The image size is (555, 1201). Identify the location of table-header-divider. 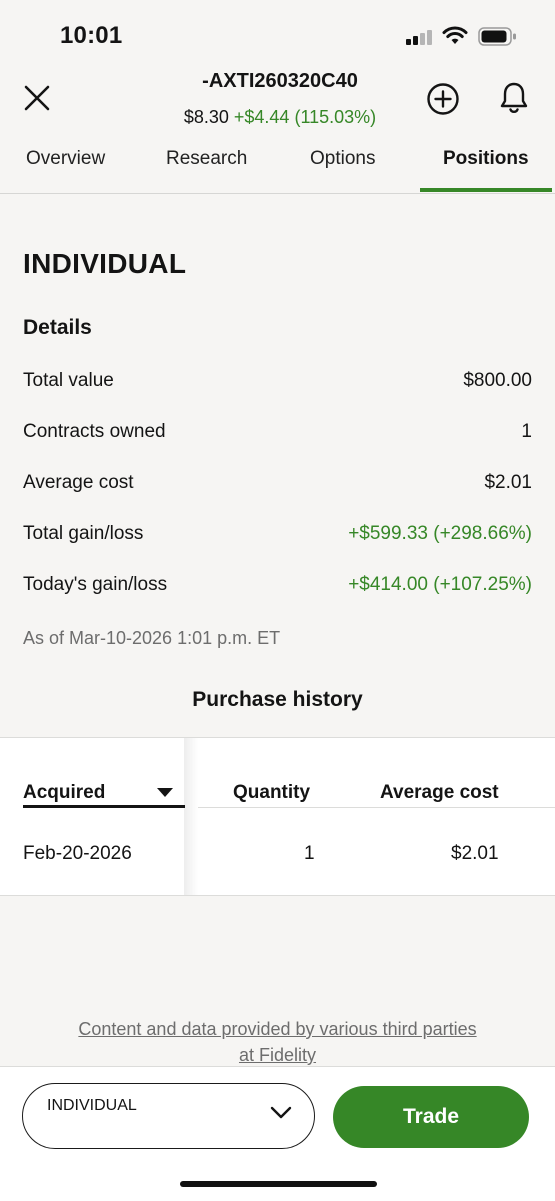
(376, 807).